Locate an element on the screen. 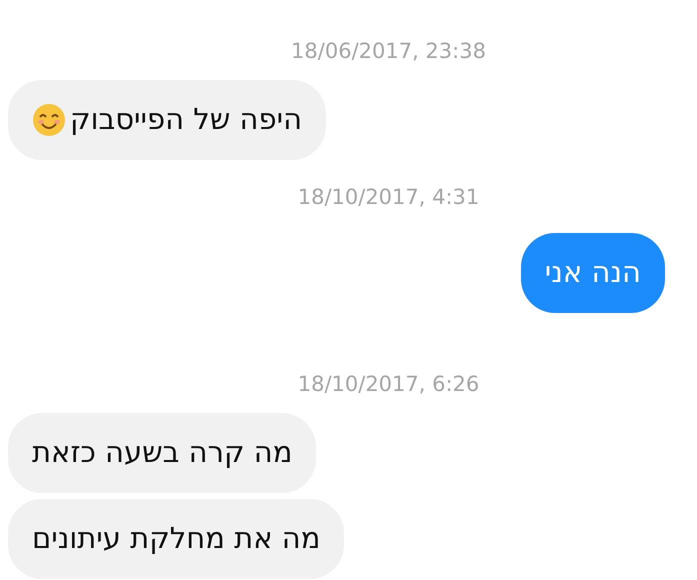  timestamp: 18/06/2017, 23:38 is located at coordinates (388, 51).